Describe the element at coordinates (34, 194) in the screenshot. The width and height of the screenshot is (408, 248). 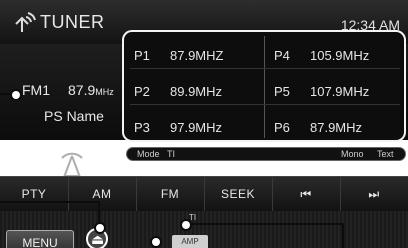
I see `pty-button: PTY` at that location.